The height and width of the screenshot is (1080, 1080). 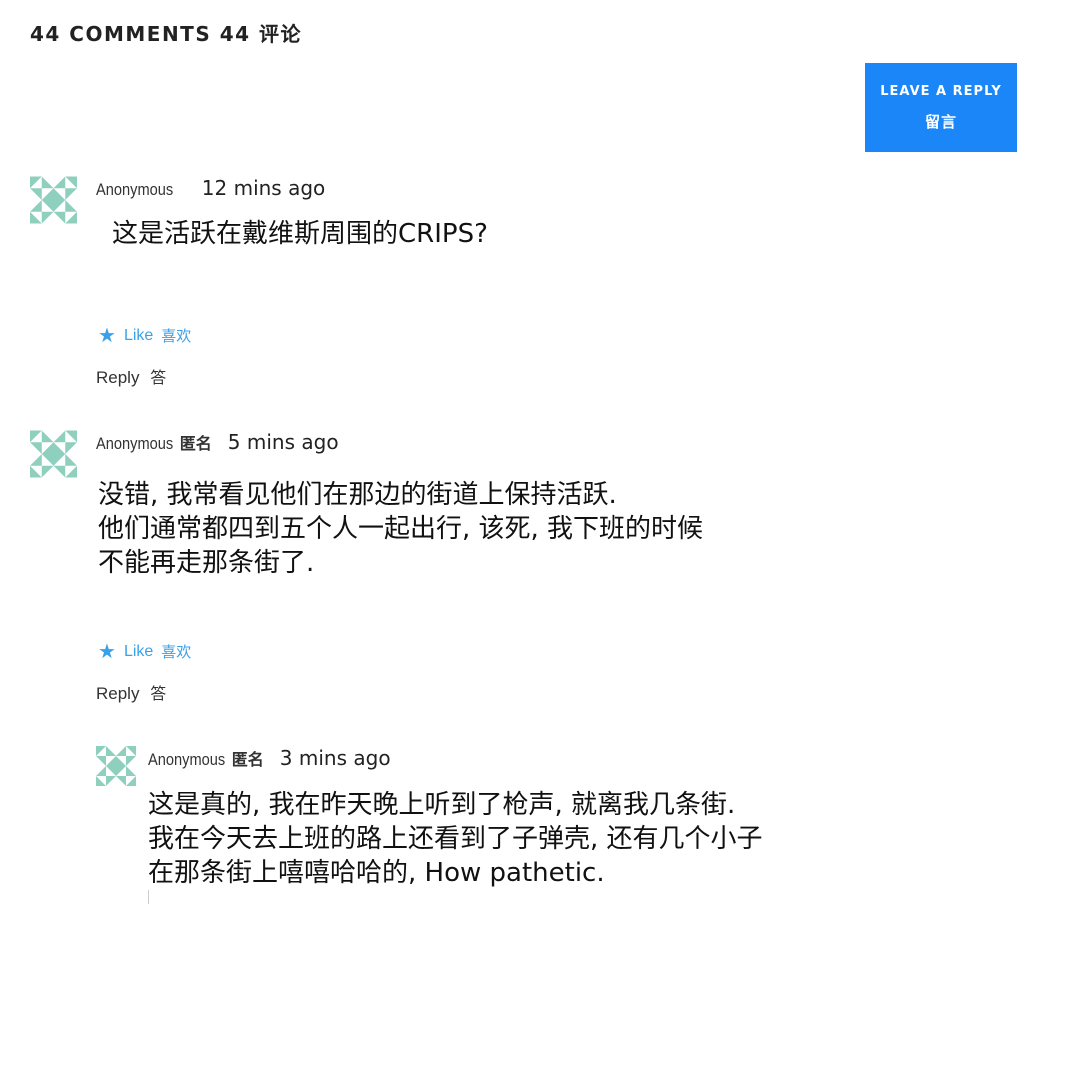 I want to click on comment-line: 他们通常都四到五个人一起出行, 该死, 我下班的时候, so click(x=401, y=529).